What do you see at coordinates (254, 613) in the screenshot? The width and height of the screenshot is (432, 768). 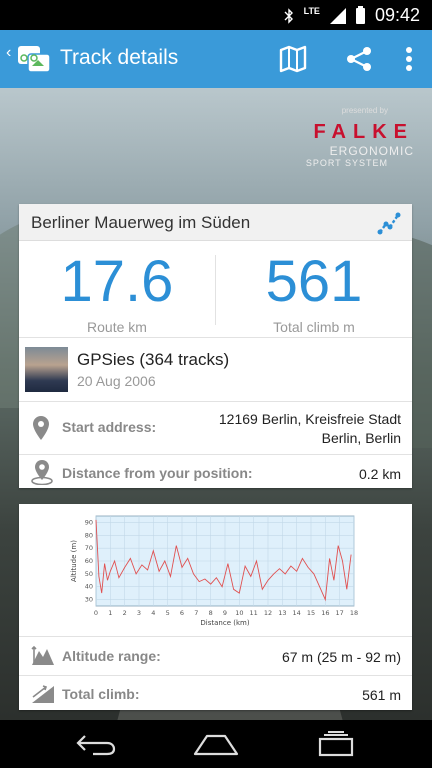 I see `x-tick-label: 11` at bounding box center [254, 613].